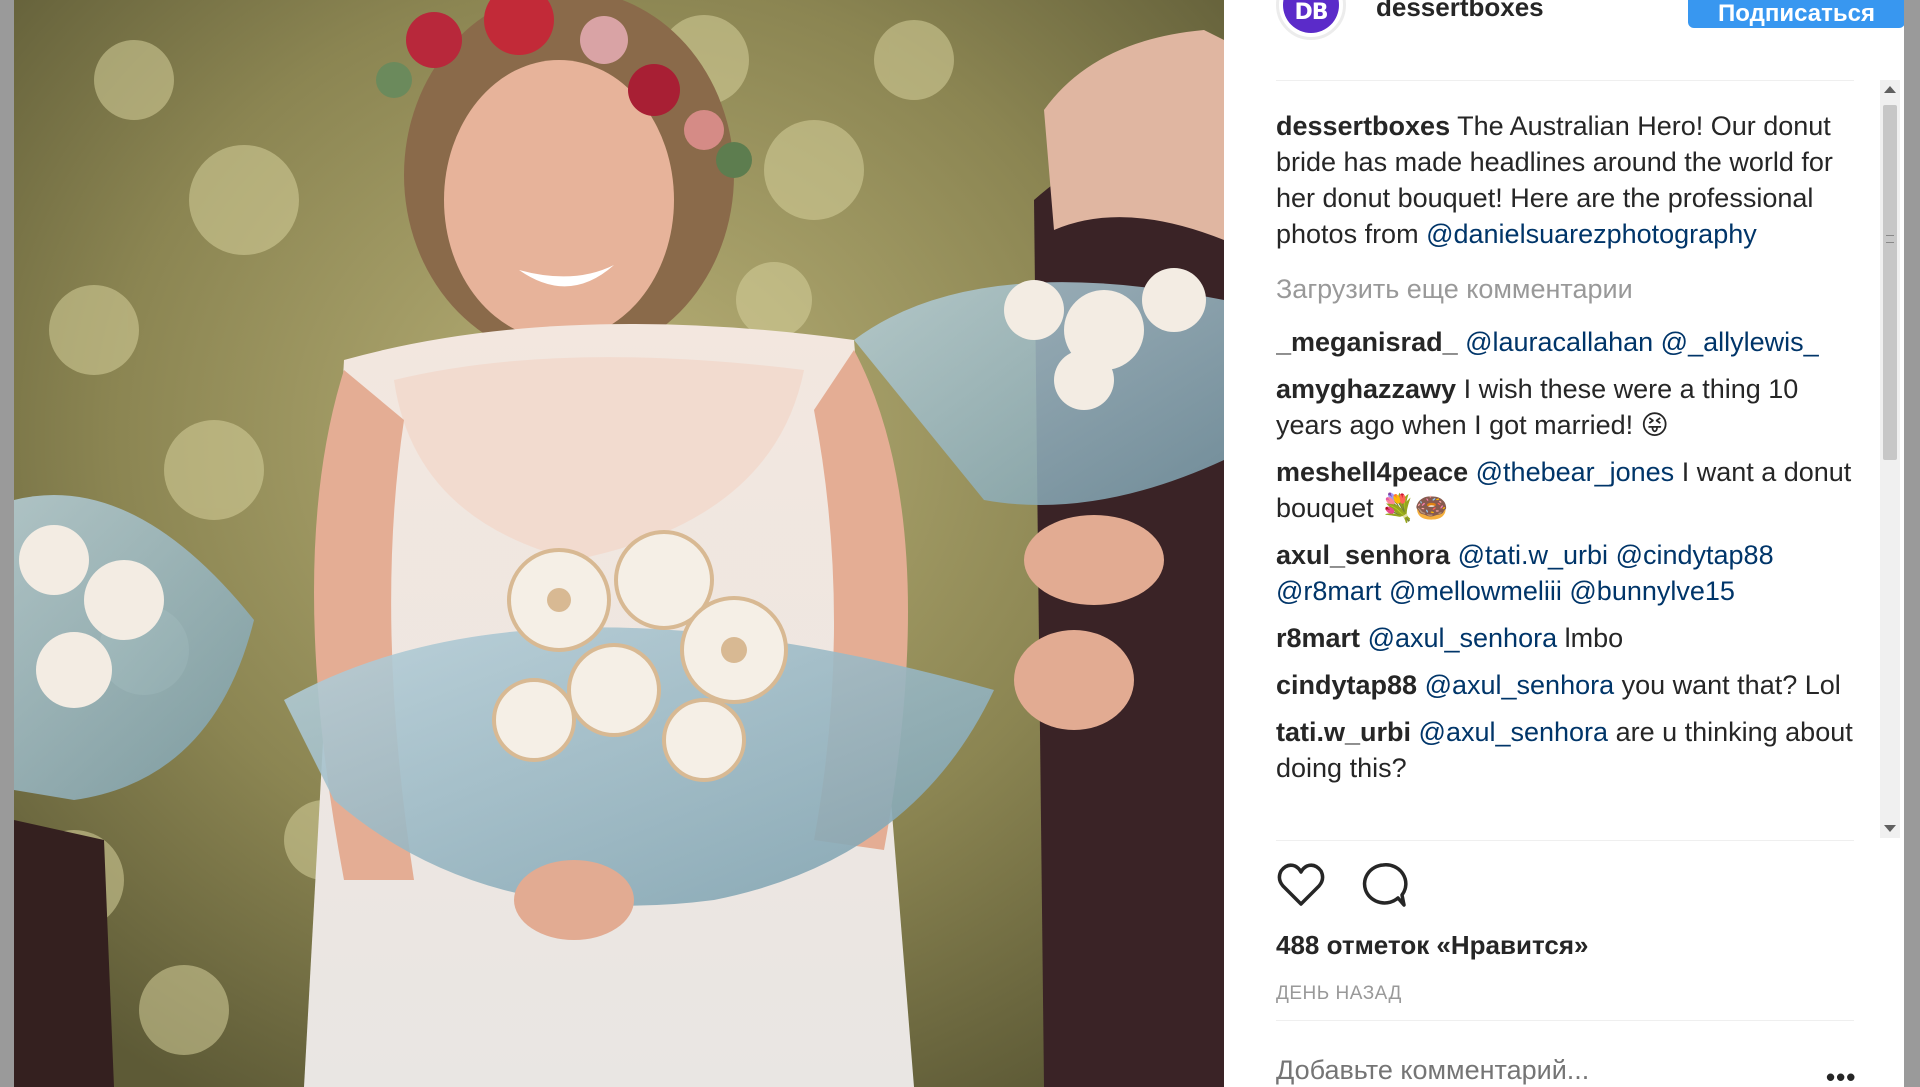  Describe the element at coordinates (1695, 555) in the screenshot. I see `comment-mention: @cindytap88` at that location.